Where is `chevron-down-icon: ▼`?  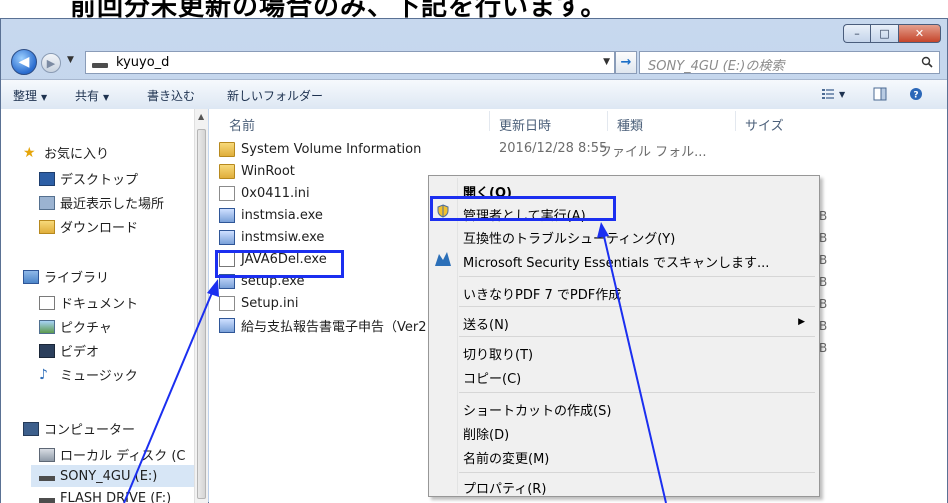
chevron-down-icon: ▼ is located at coordinates (106, 97).